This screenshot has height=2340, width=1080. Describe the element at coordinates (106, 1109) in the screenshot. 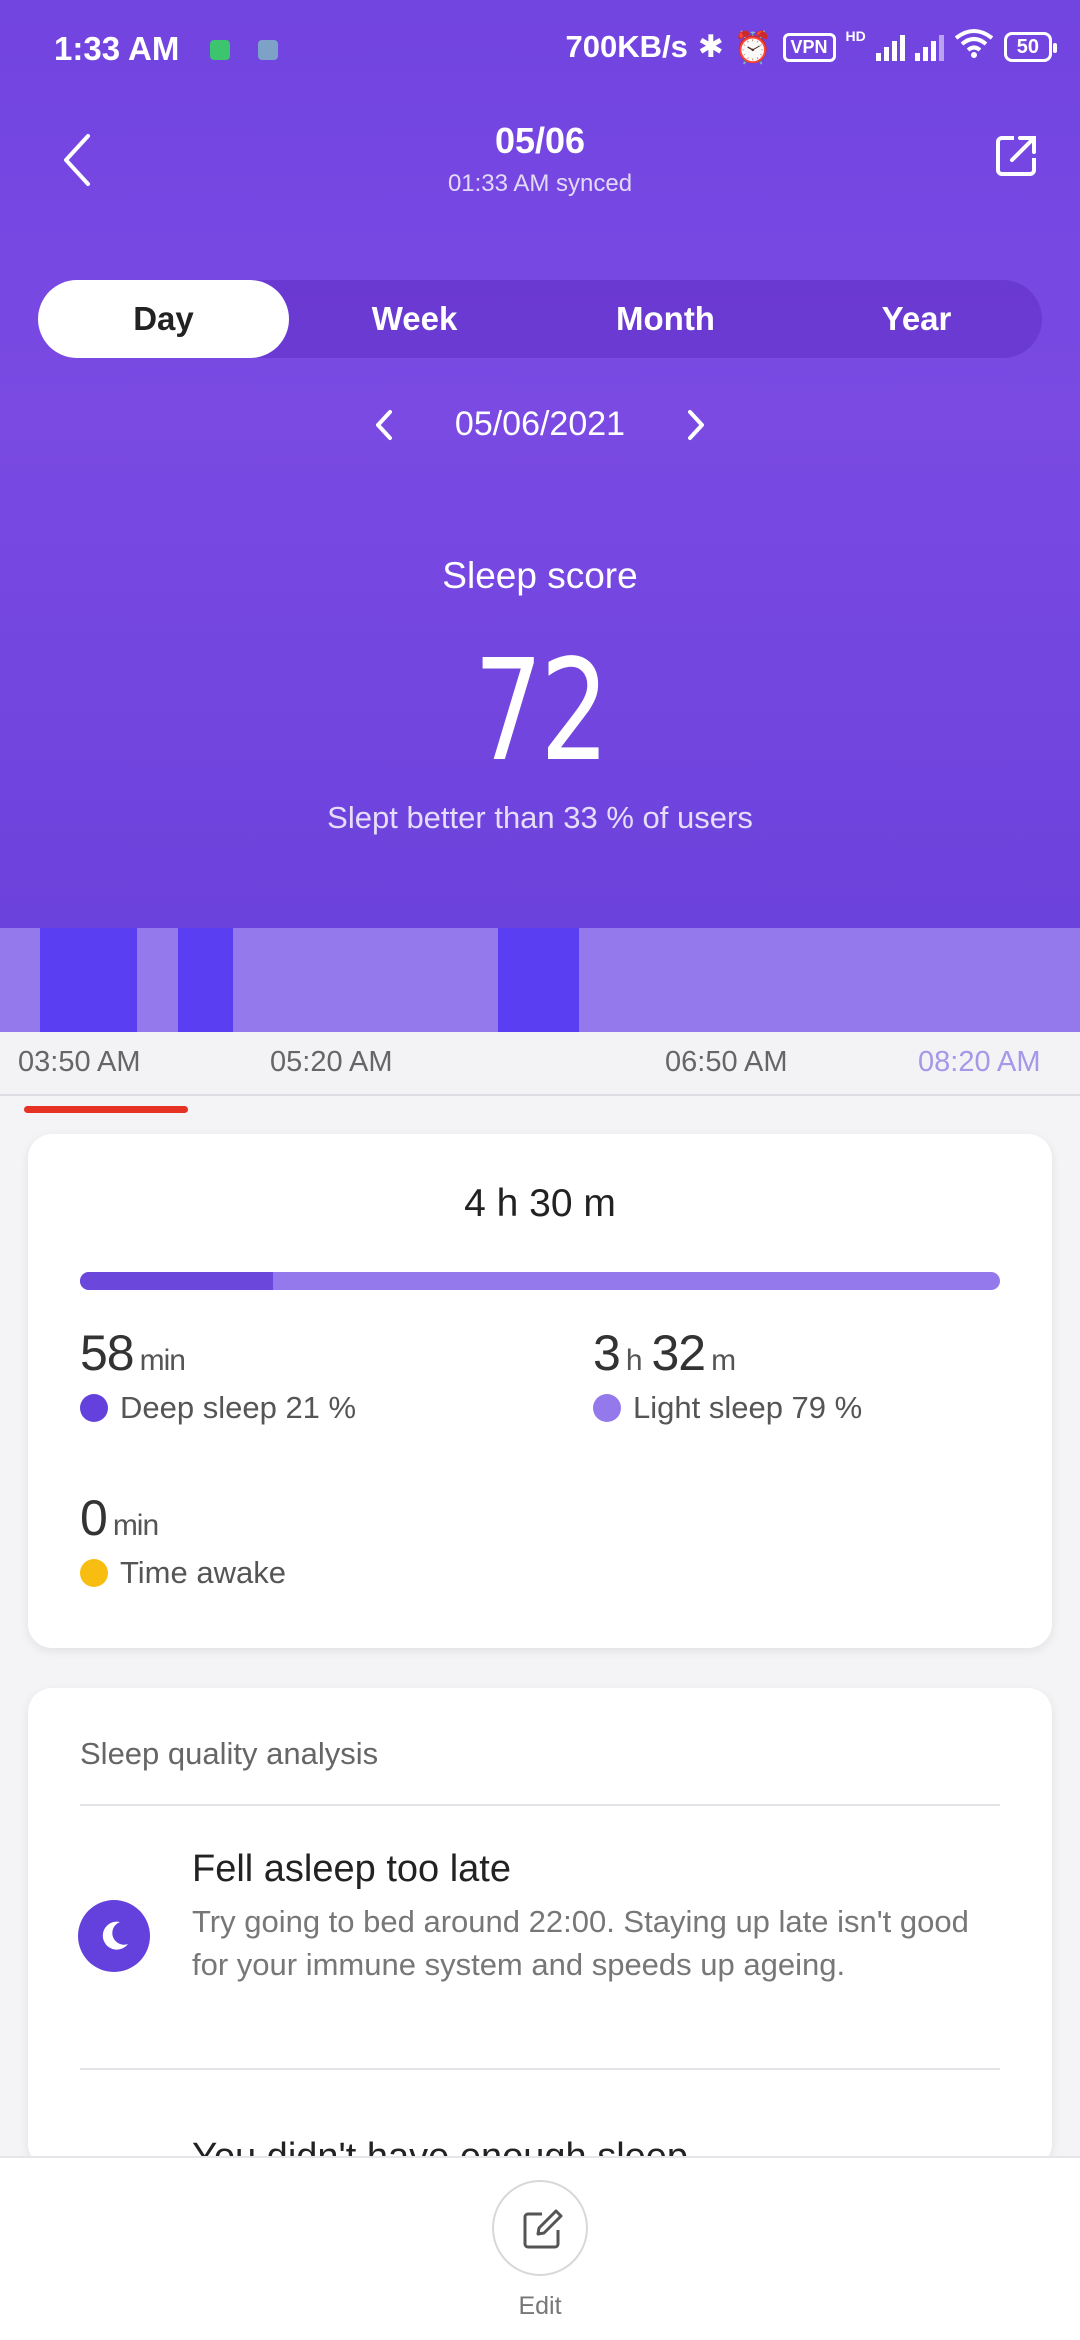

I see `selected-time-marker` at that location.